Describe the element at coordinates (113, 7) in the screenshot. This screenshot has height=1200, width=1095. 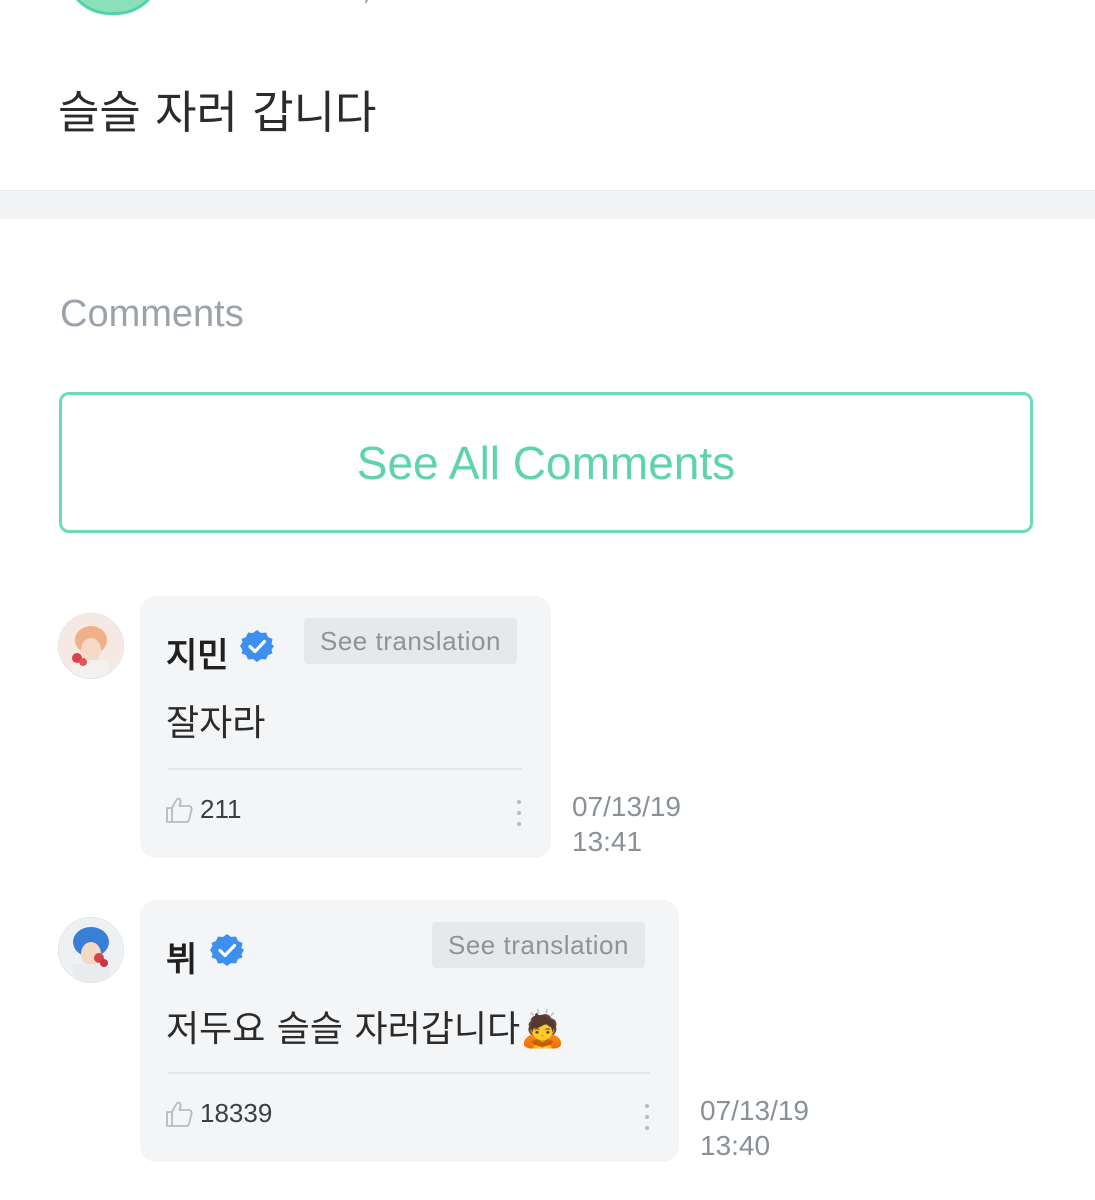
I see `post-author-avatar` at that location.